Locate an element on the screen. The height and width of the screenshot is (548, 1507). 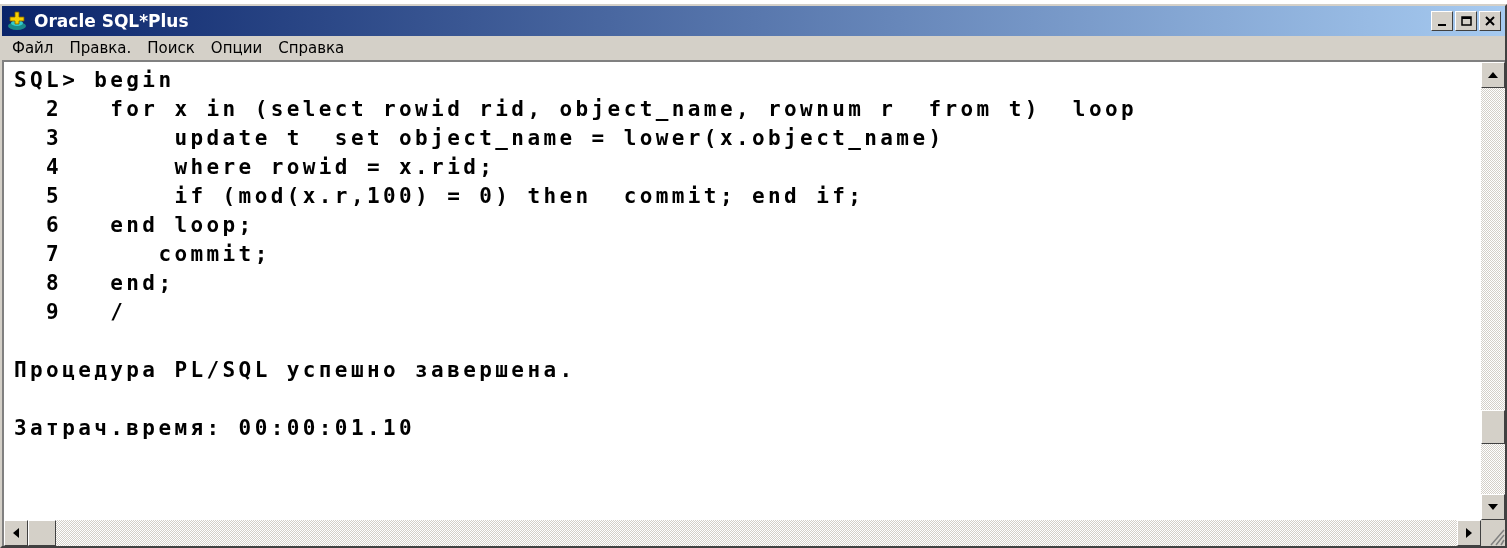
scroll-down-button is located at coordinates (1493, 507).